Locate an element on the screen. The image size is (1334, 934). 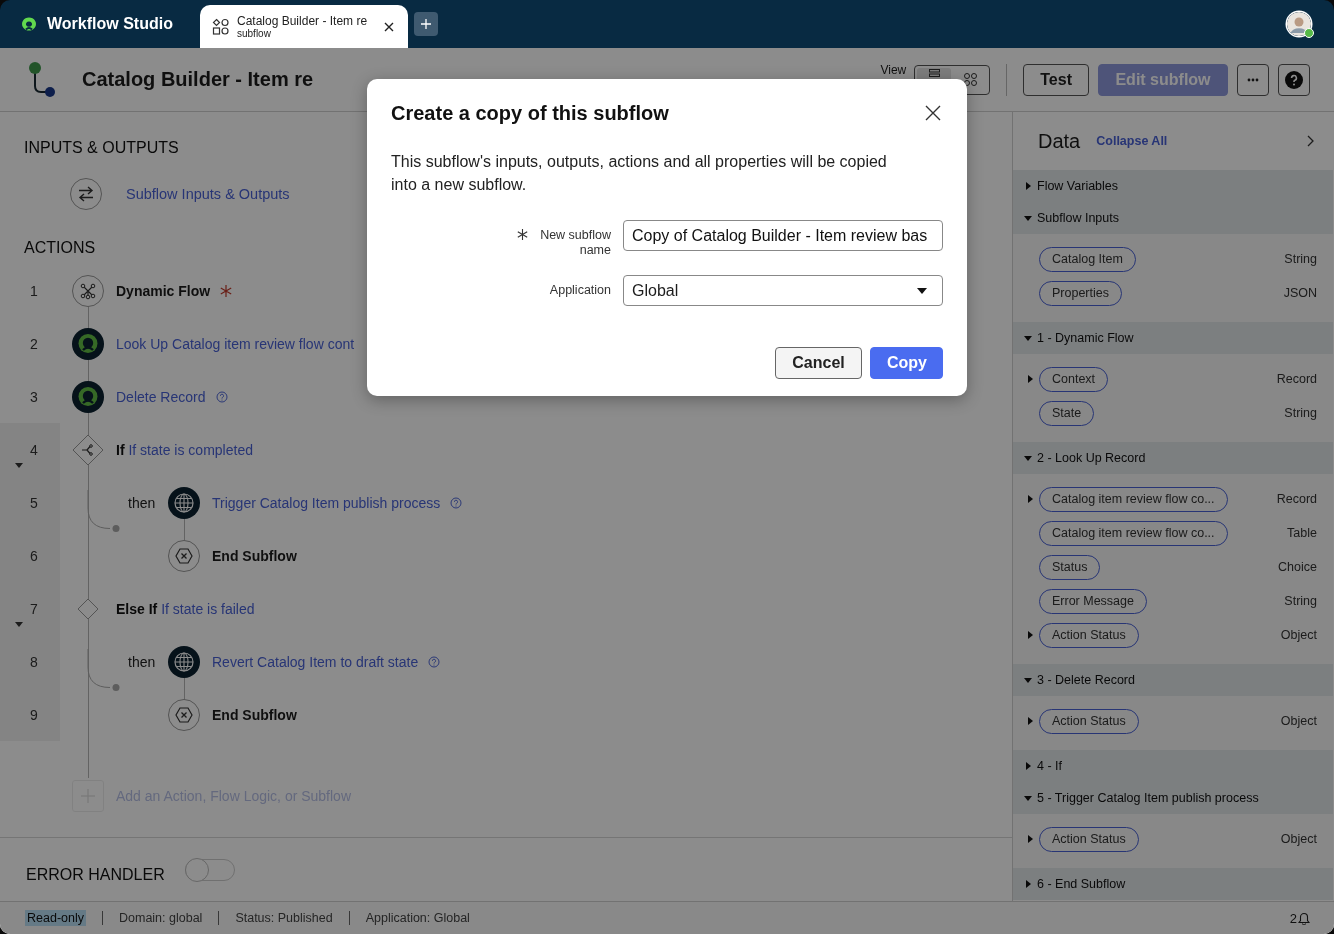
section-header: 5 - Trigger Catalog Item publish process is located at coordinates (1173, 798).